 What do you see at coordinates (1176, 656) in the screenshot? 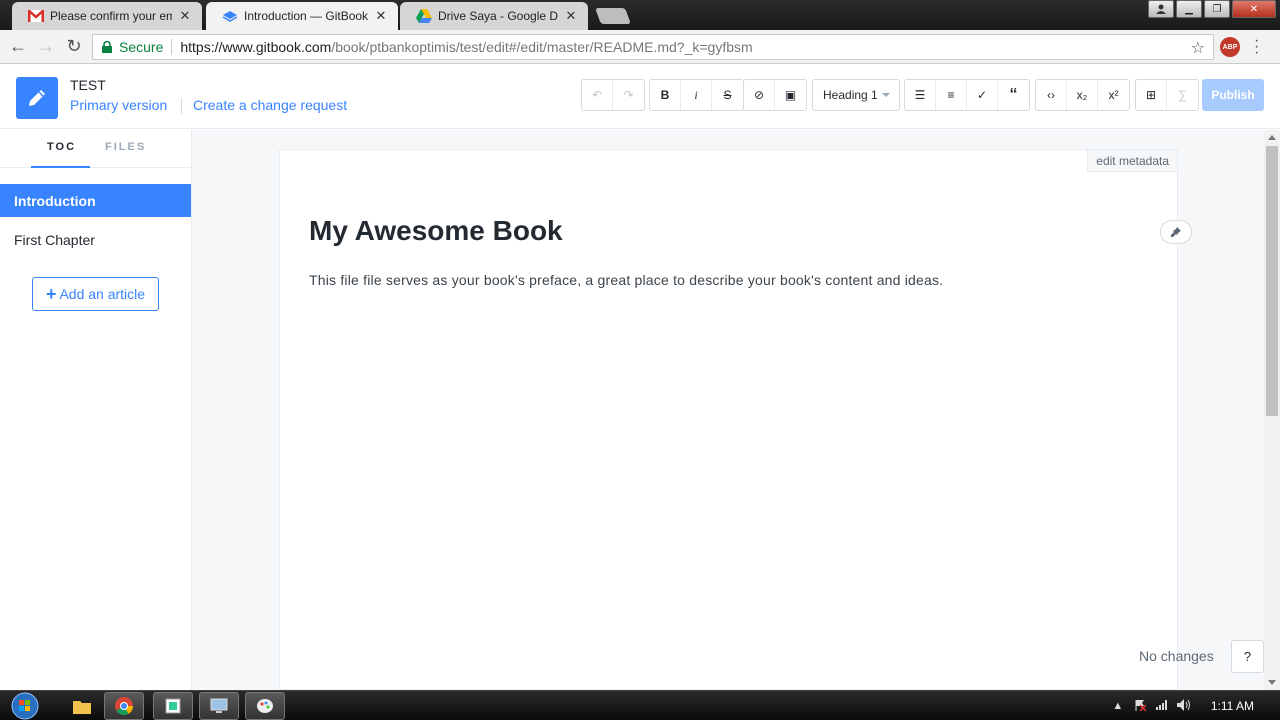
I see `save-status: No changes` at bounding box center [1176, 656].